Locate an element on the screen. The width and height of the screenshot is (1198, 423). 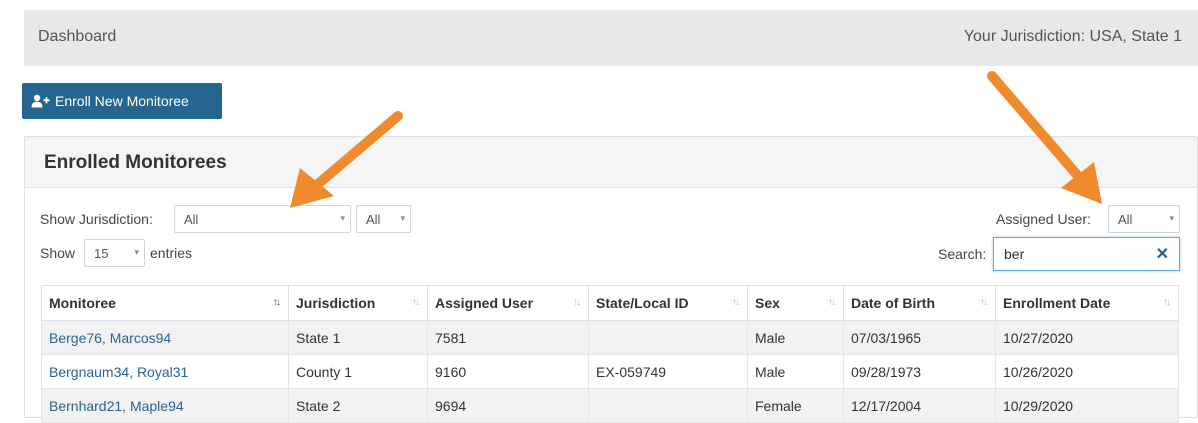
col-state-local-id: State/Local ID ↑↓ is located at coordinates (668, 303).